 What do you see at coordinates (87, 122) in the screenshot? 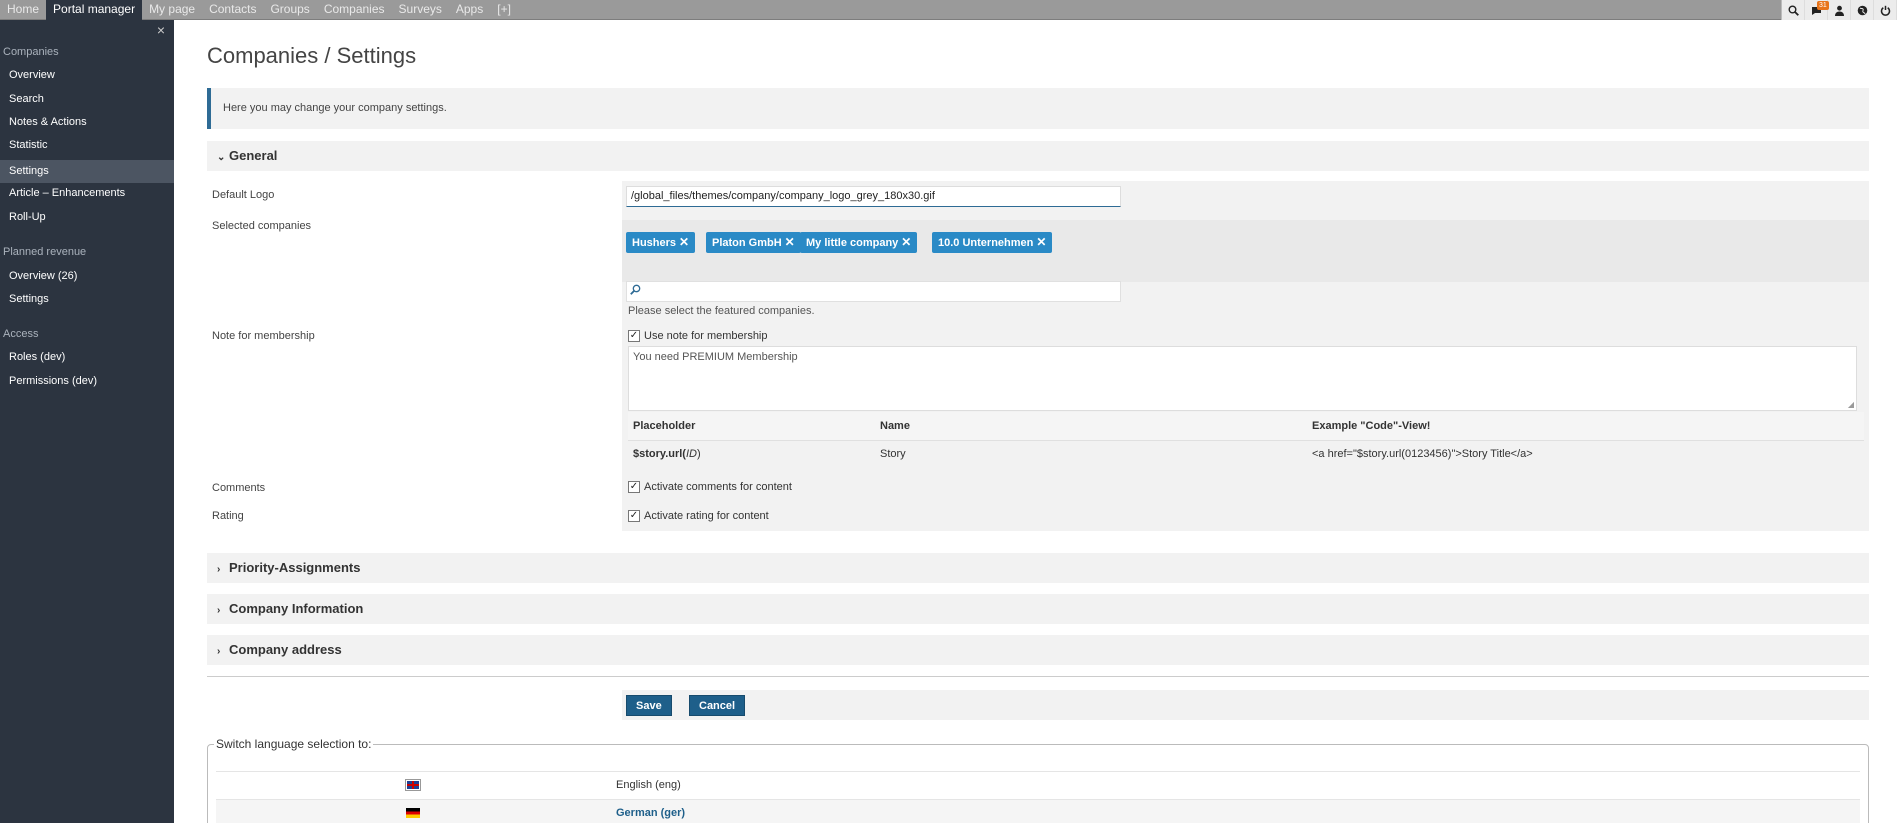
I see `sidebar-item-notes-actions: Notes & Actions` at bounding box center [87, 122].